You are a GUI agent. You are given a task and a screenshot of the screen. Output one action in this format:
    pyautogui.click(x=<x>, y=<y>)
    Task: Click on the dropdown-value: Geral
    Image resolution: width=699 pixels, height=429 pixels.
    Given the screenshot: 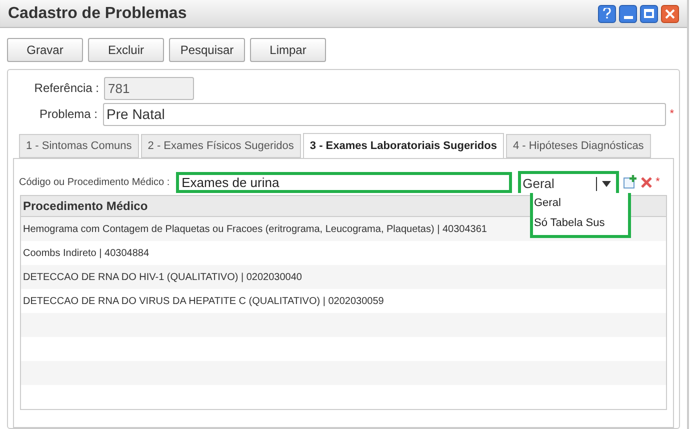 What is the action you would take?
    pyautogui.click(x=539, y=183)
    